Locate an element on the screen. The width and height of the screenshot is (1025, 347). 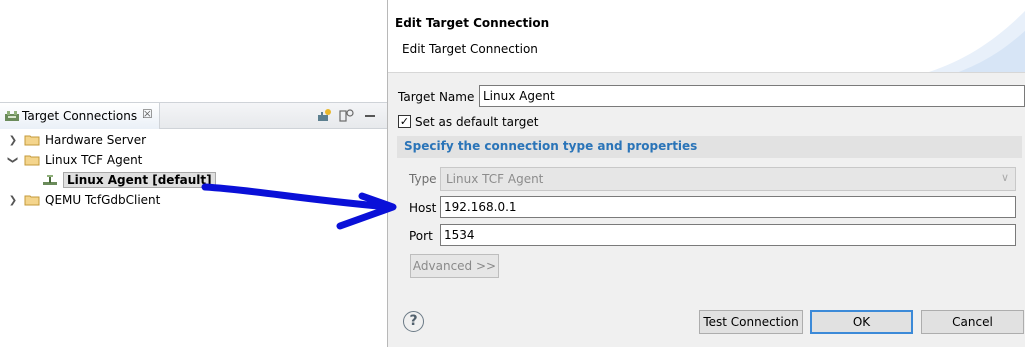
tree-item-qemu-tcfgdbclient: ❯ QEMU TcfGdbClient is located at coordinates (83, 200).